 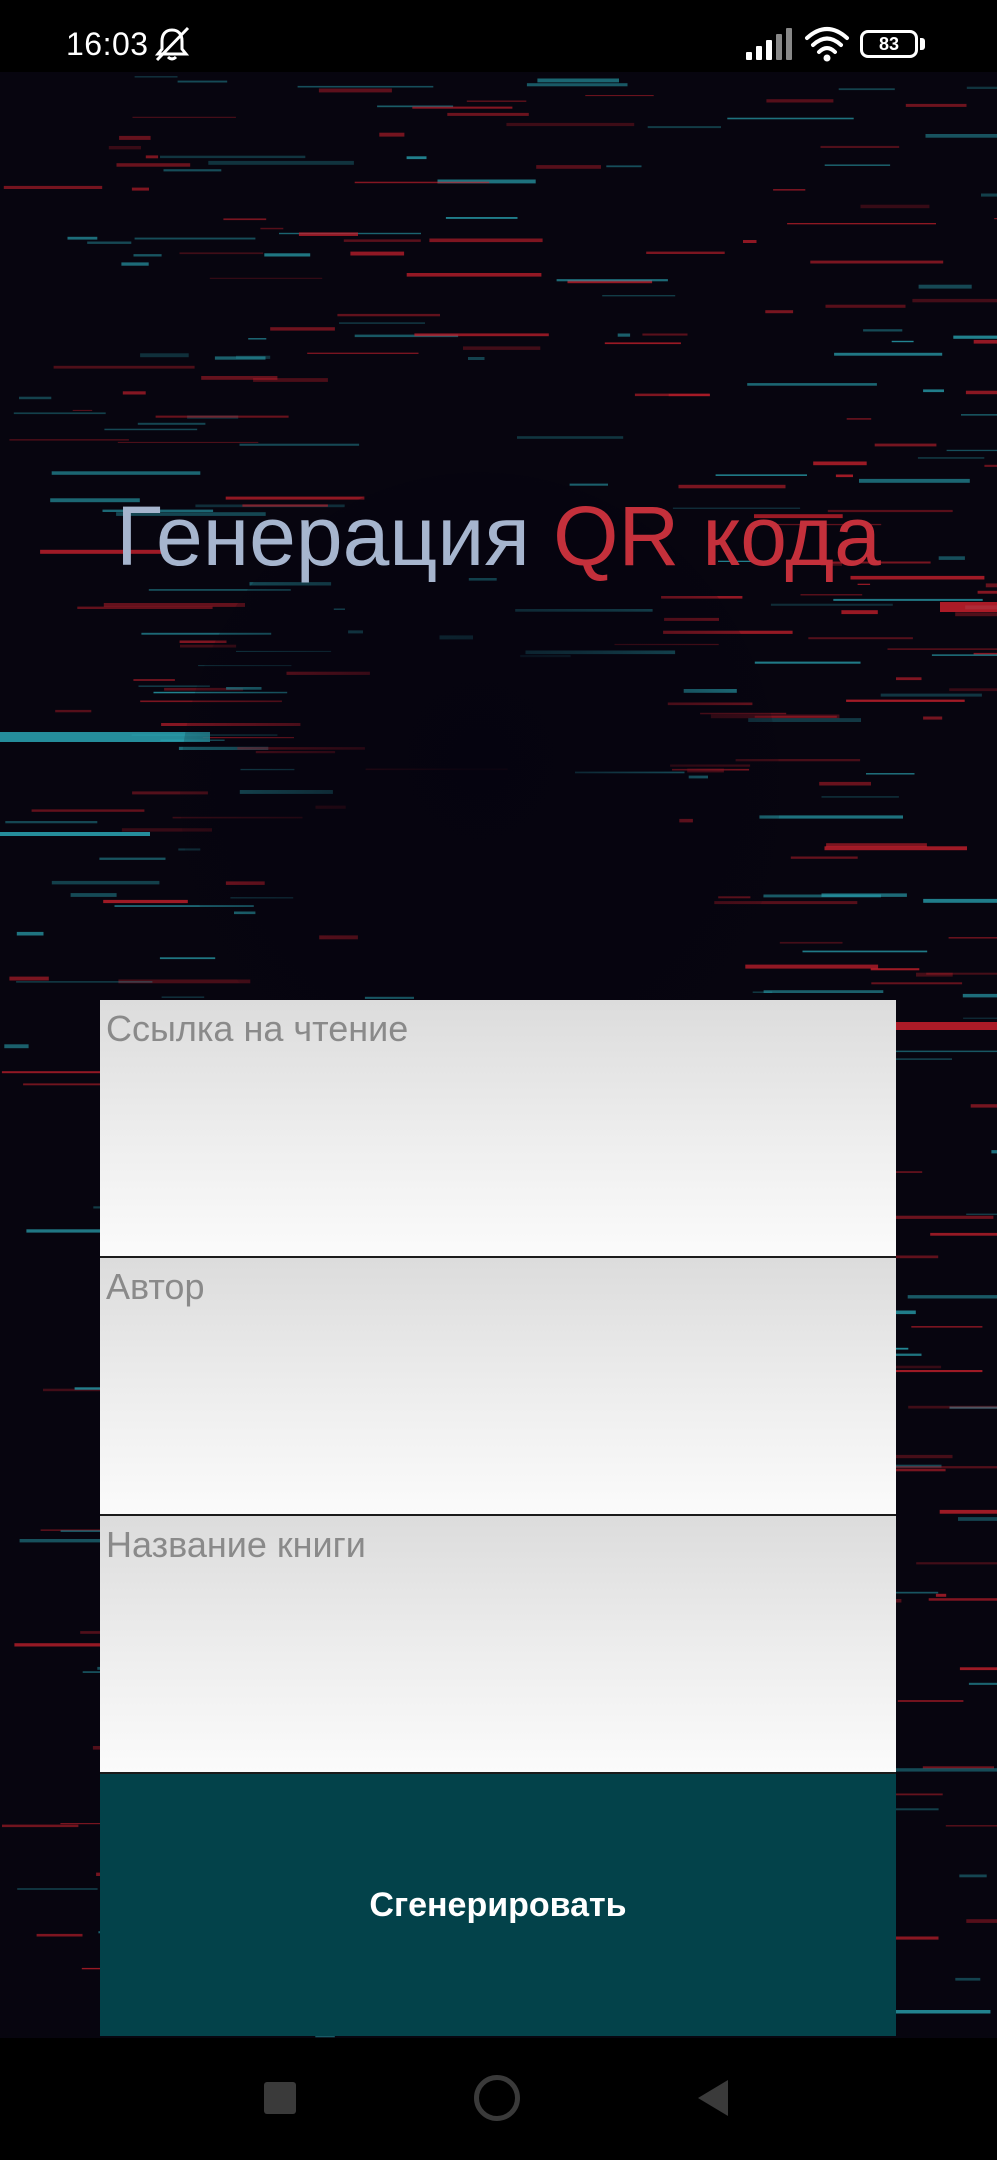 I want to click on book-title-field: Название книги, so click(x=498, y=1645).